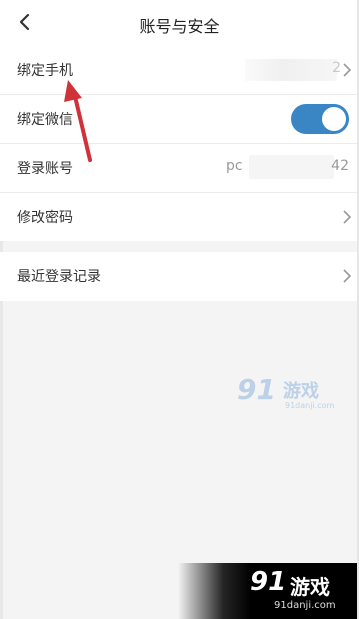 The height and width of the screenshot is (619, 359). I want to click on settings-group-secondary: 最近登录记录, so click(179, 276).